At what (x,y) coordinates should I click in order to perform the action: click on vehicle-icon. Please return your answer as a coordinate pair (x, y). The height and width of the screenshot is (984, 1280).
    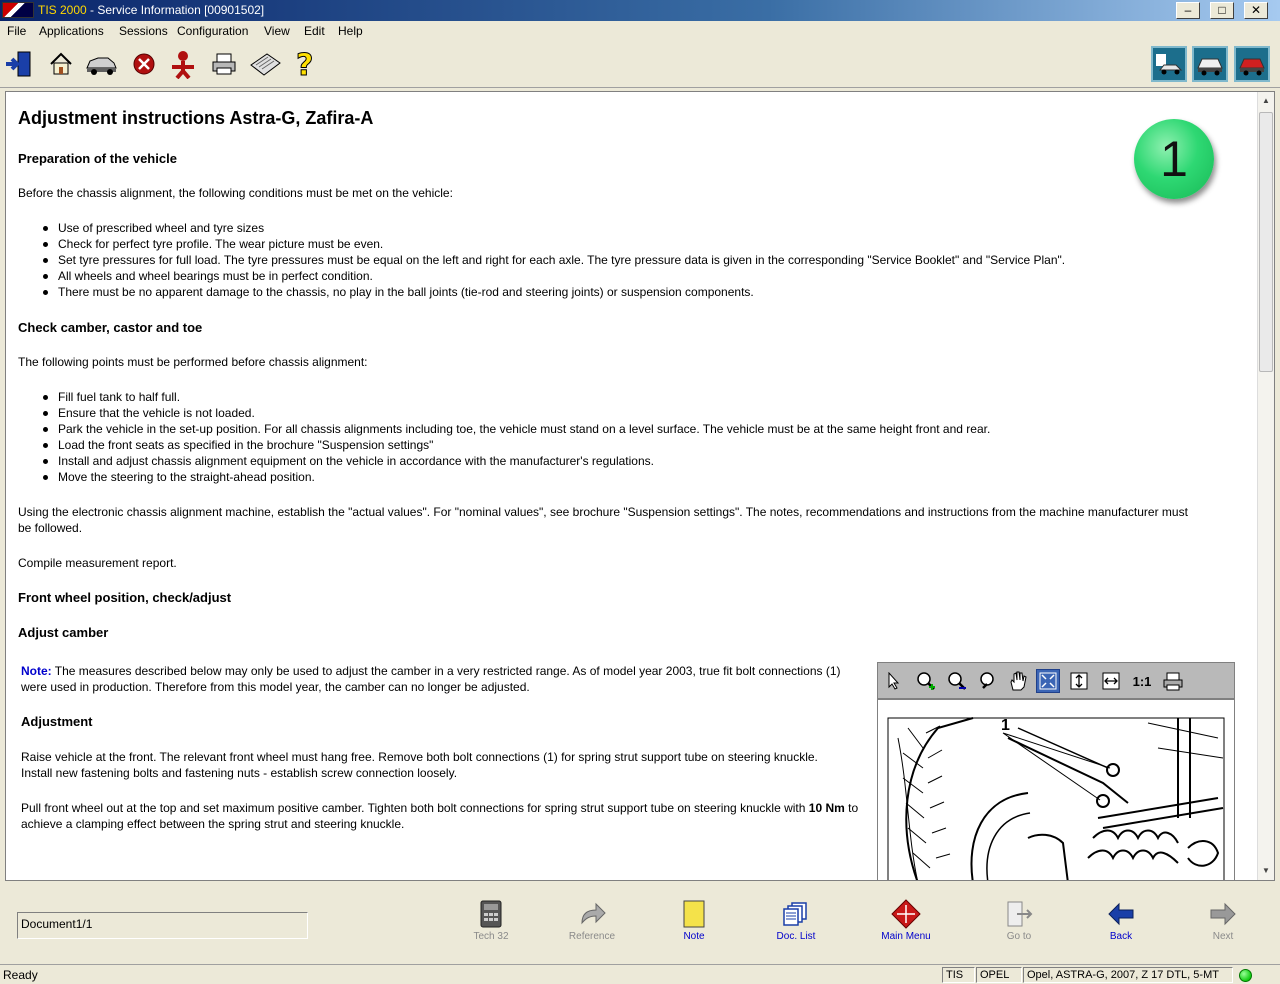
    Looking at the image, I should click on (101, 64).